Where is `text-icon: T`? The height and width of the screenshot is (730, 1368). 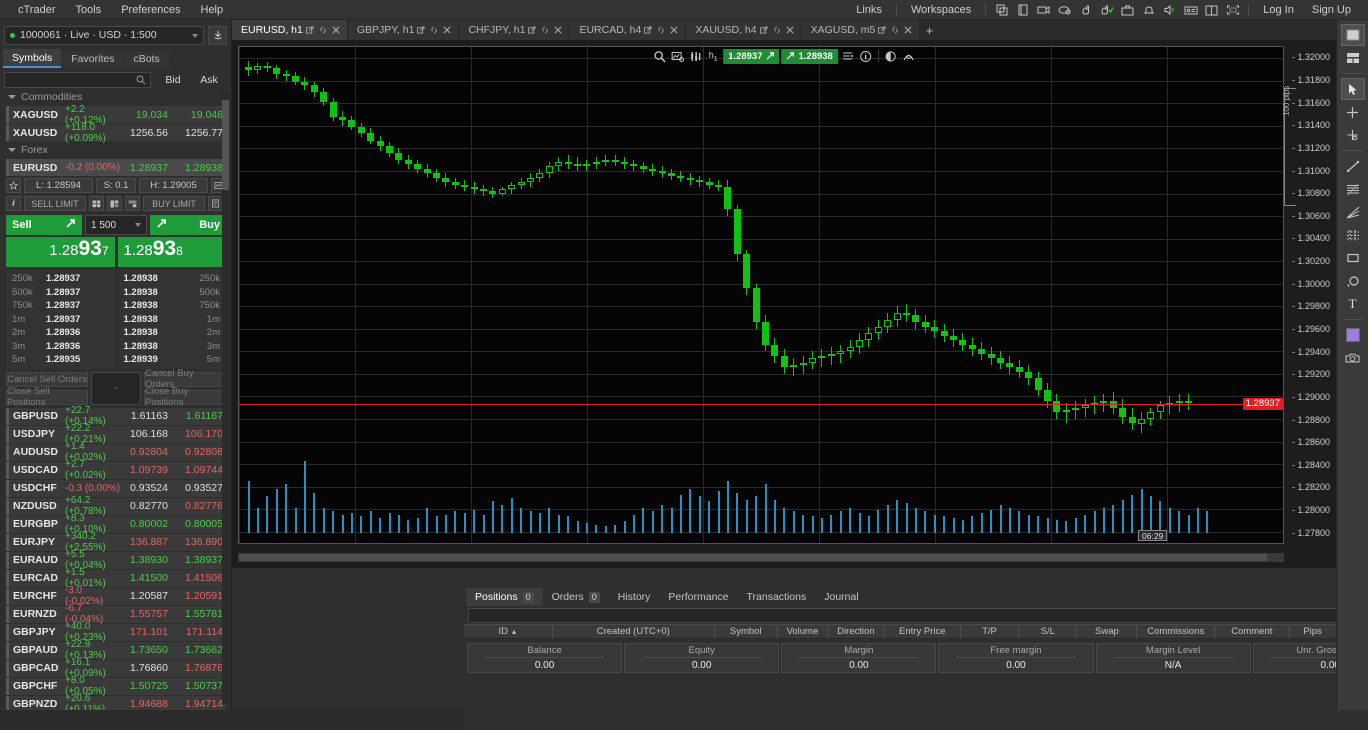
text-icon: T is located at coordinates (1353, 304).